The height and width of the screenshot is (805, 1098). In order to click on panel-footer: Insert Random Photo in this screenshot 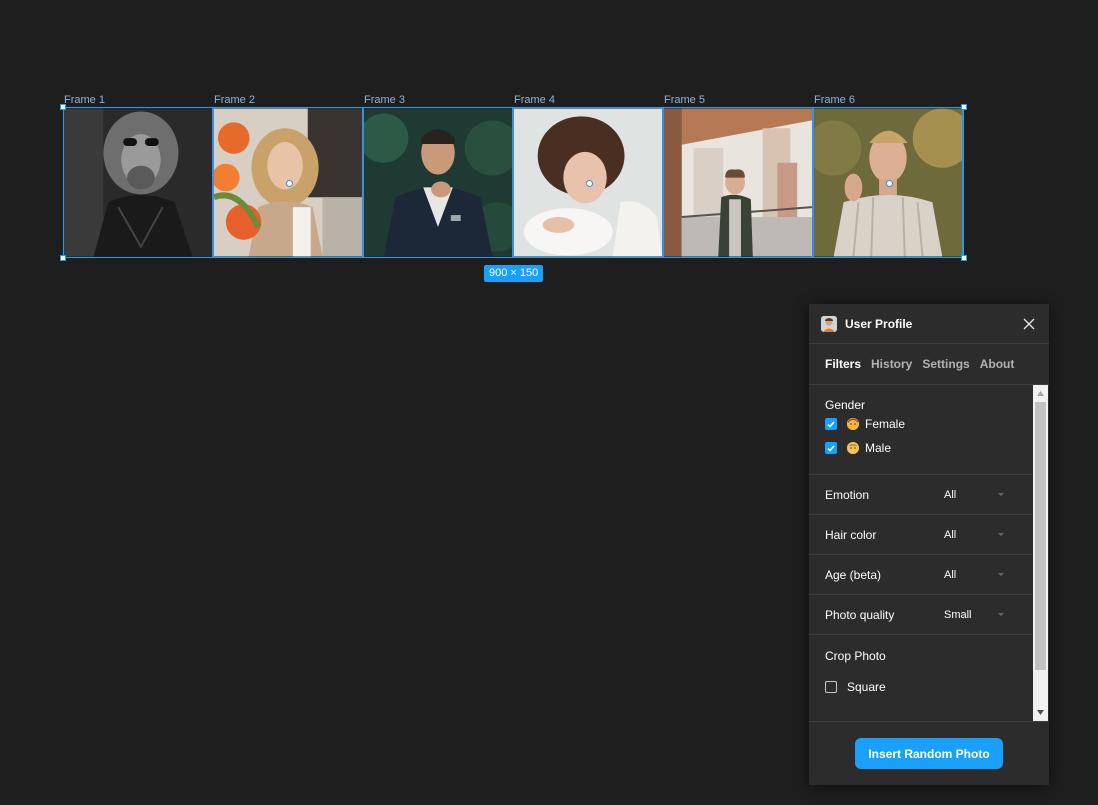, I will do `click(929, 753)`.